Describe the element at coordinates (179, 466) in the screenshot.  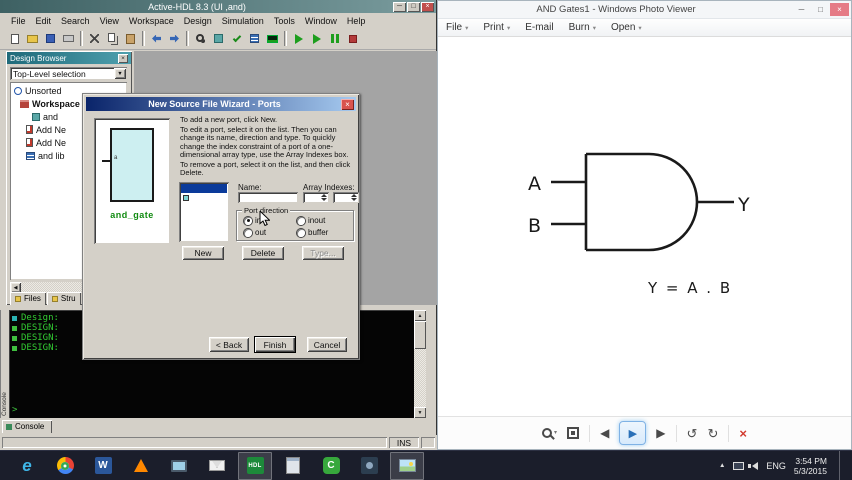
I see `taskbar-display-app` at that location.